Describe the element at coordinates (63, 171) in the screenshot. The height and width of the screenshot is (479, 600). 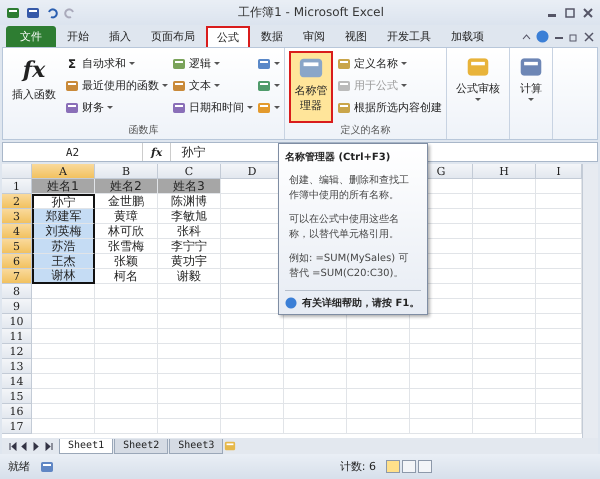
I see `column-header: A` at that location.